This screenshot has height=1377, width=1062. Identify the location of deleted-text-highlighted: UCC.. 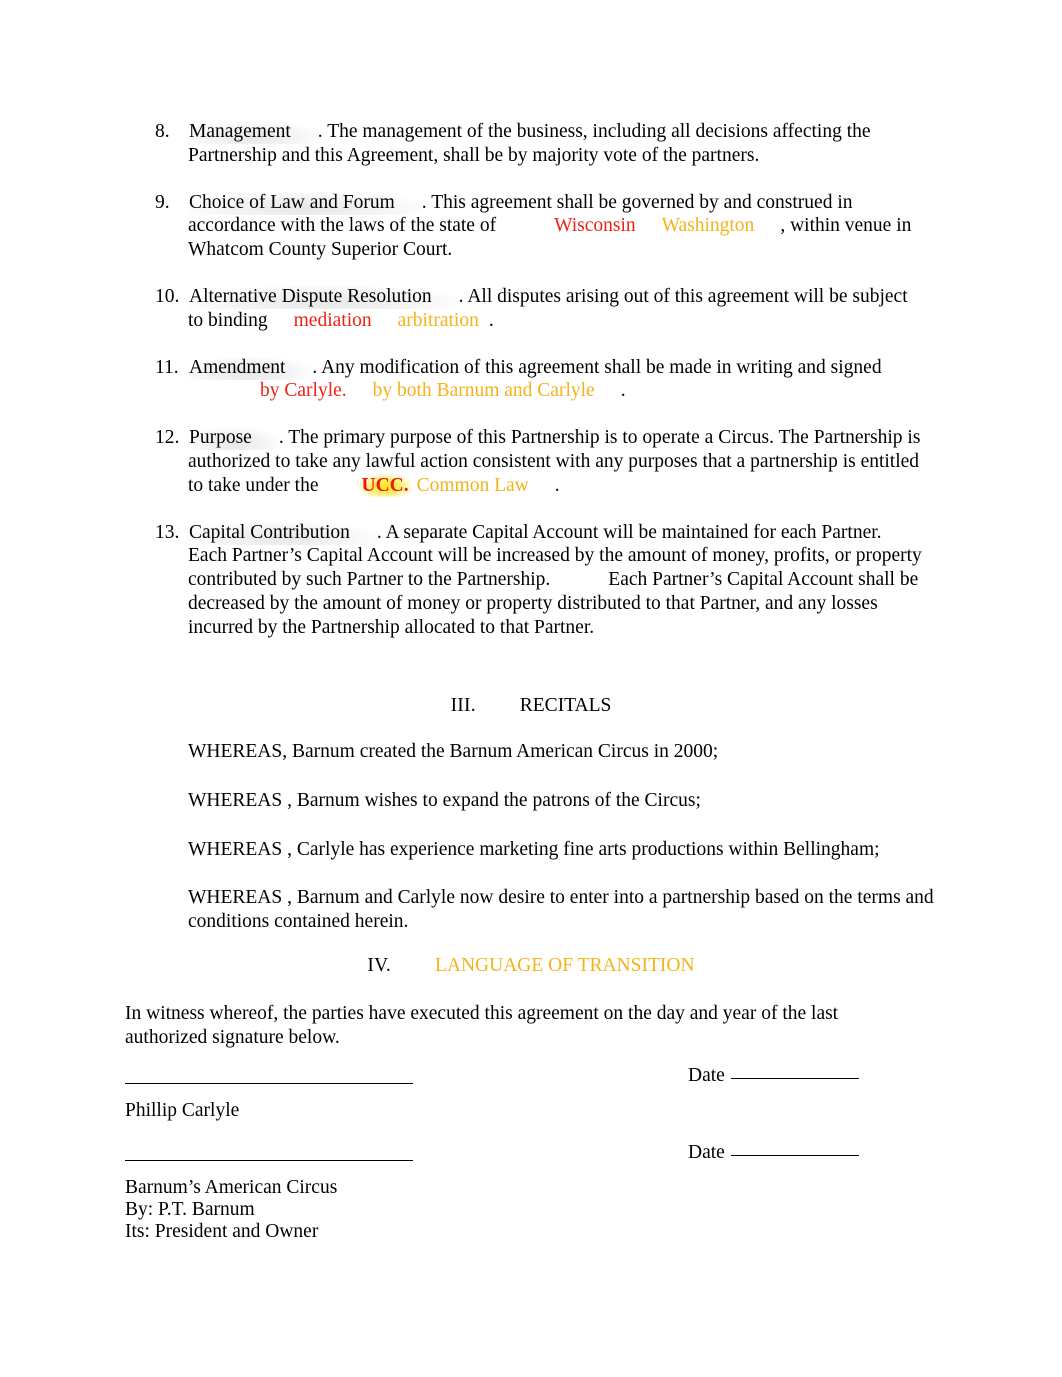
(385, 485).